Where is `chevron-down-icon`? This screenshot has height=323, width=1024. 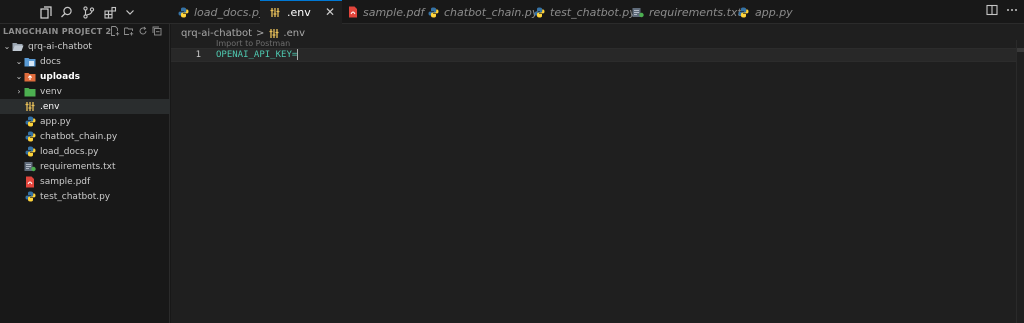 chevron-down-icon is located at coordinates (130, 12).